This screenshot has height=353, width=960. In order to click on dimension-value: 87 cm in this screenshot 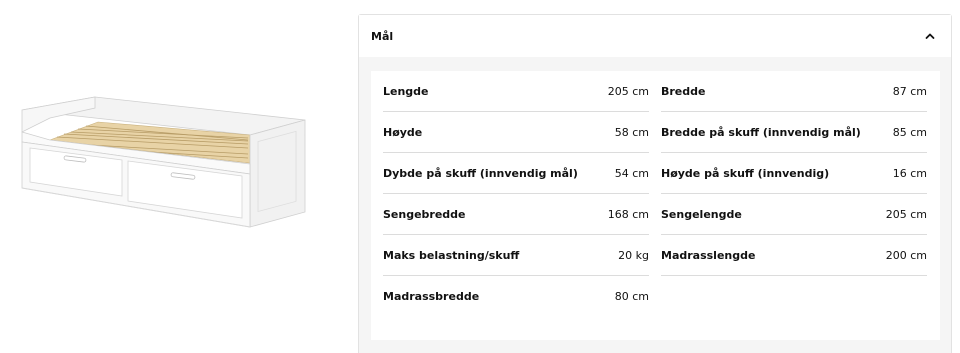, I will do `click(909, 91)`.